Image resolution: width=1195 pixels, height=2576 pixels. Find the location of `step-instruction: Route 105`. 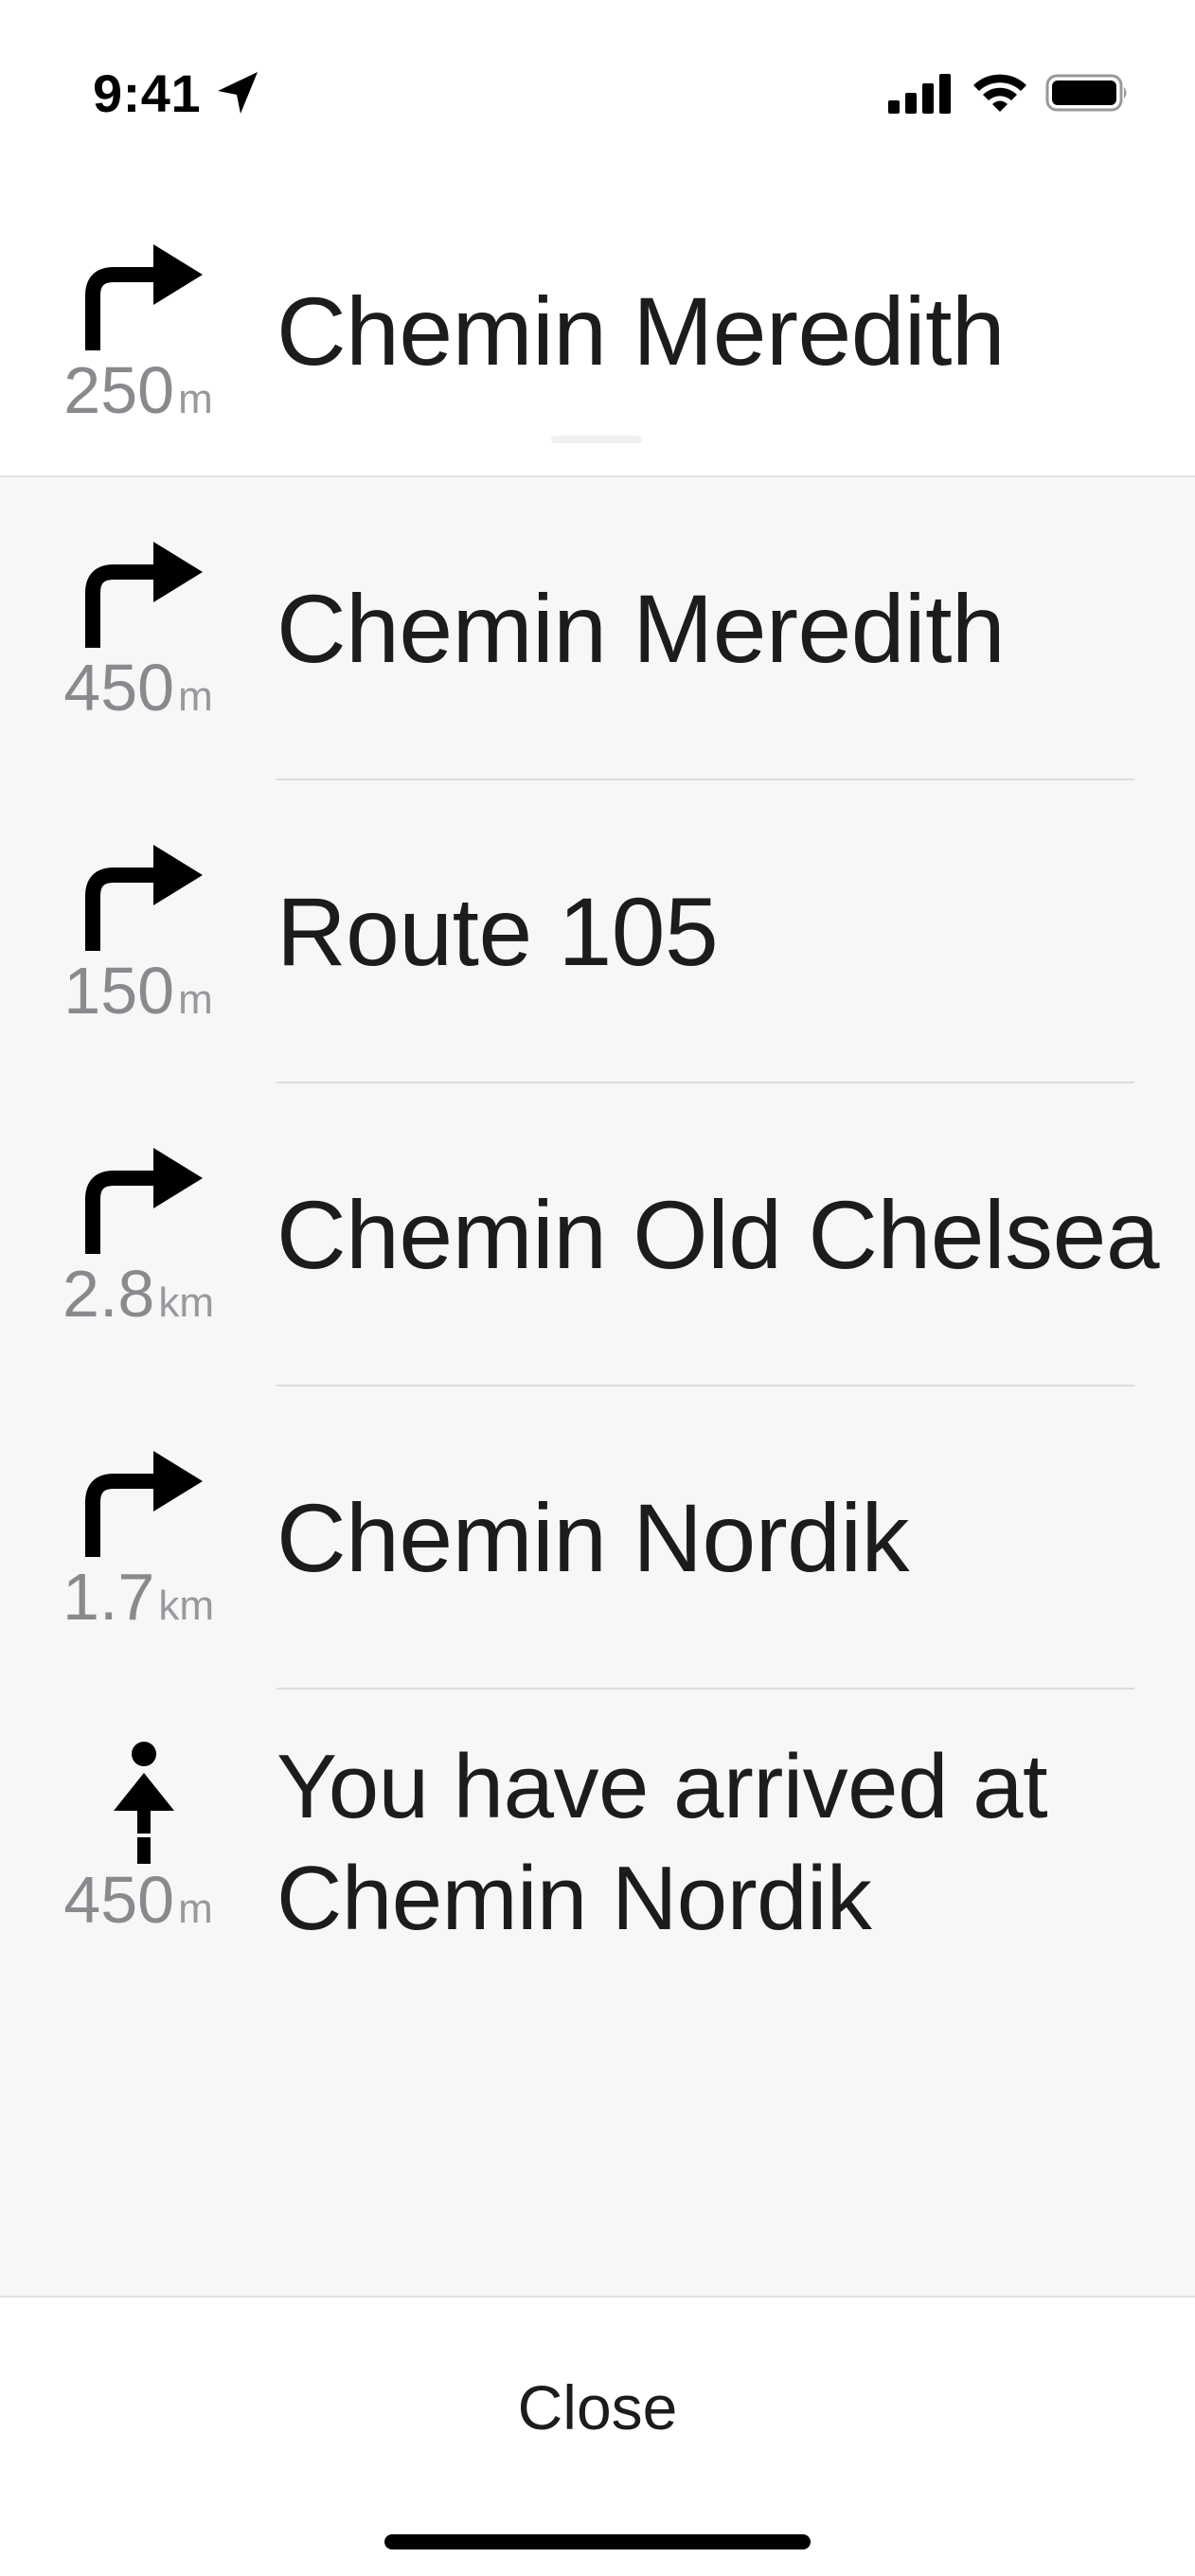

step-instruction: Route 105 is located at coordinates (497, 932).